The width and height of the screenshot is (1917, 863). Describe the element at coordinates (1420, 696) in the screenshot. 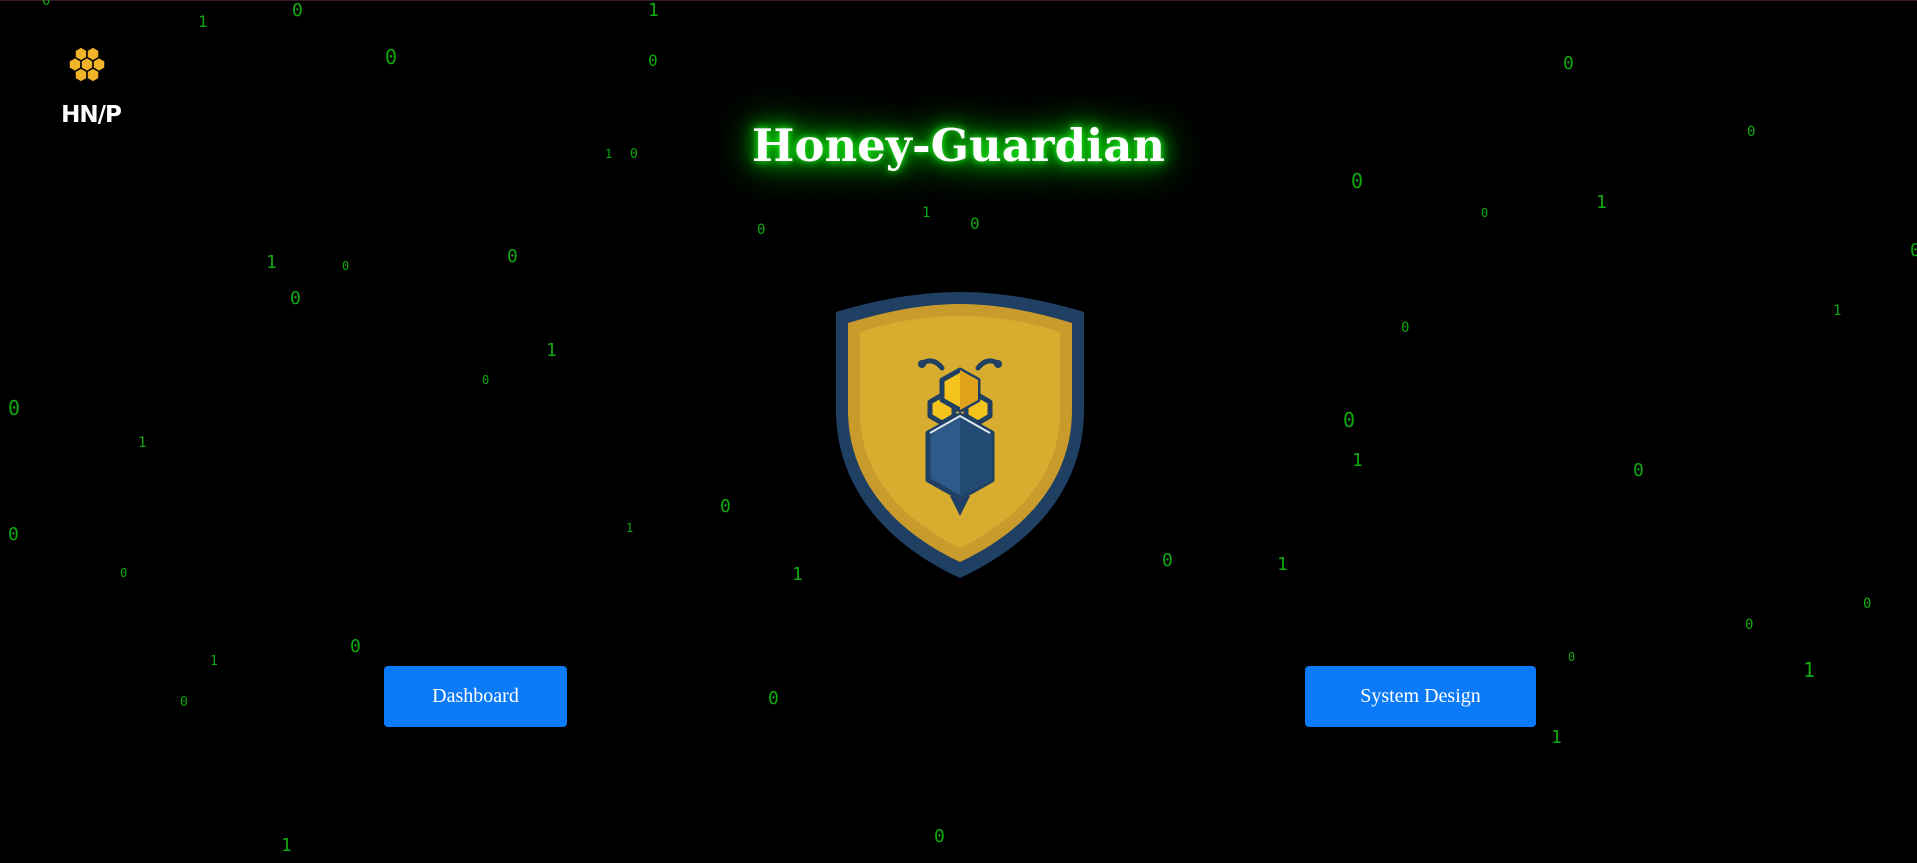

I see `system-design-button: System Design` at that location.